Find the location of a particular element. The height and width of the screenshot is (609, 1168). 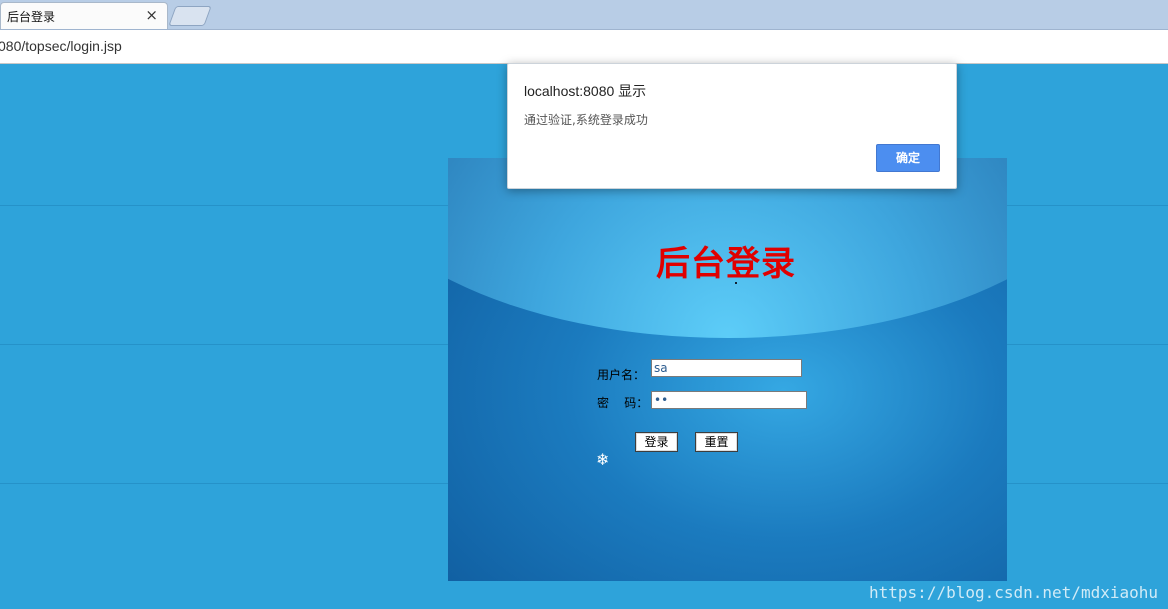

username-label: 用户名： is located at coordinates (621, 375).